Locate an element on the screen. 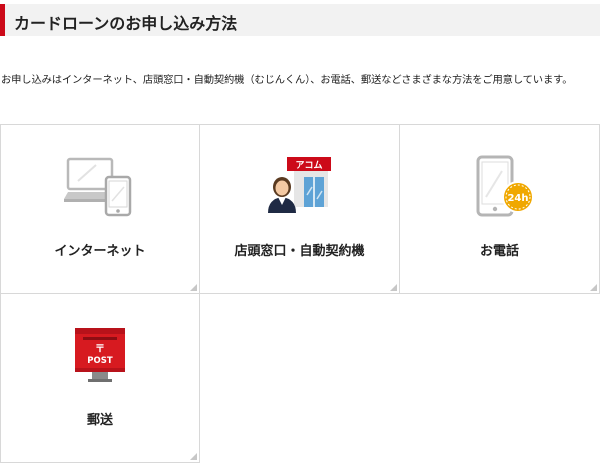 The width and height of the screenshot is (607, 468). section-header: カードローンのお申し込み方法 is located at coordinates (300, 20).